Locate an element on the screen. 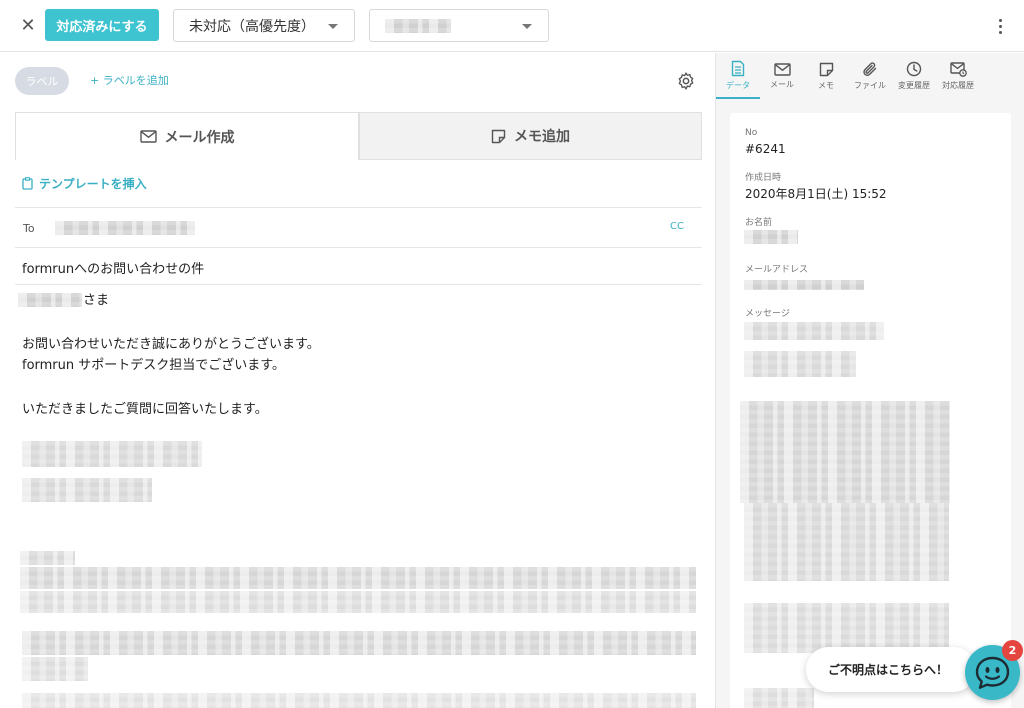 This screenshot has height=708, width=1024. mark-done-button: 対応済みにする is located at coordinates (102, 25).